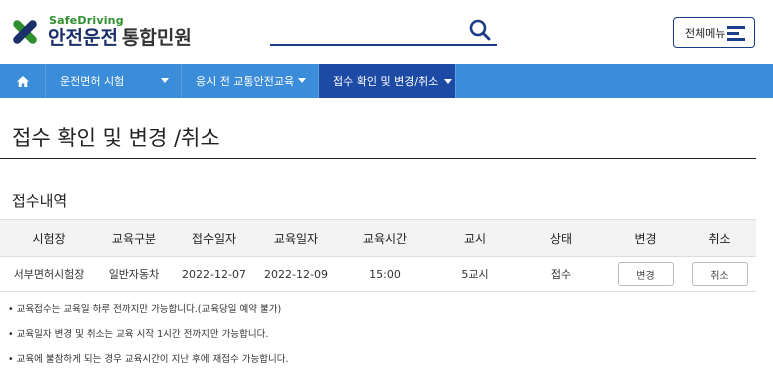  What do you see at coordinates (480, 30) in the screenshot?
I see `search-icon` at bounding box center [480, 30].